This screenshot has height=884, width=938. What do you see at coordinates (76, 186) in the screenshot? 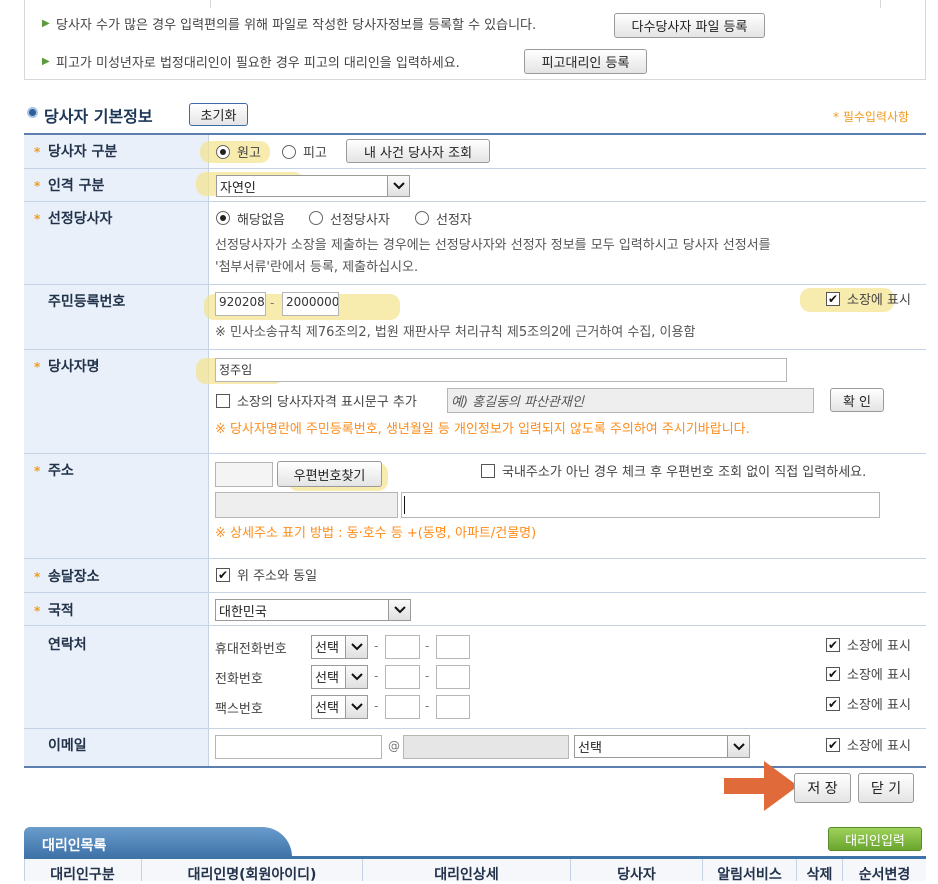
I see `person-type-label: 인격 구분` at bounding box center [76, 186].